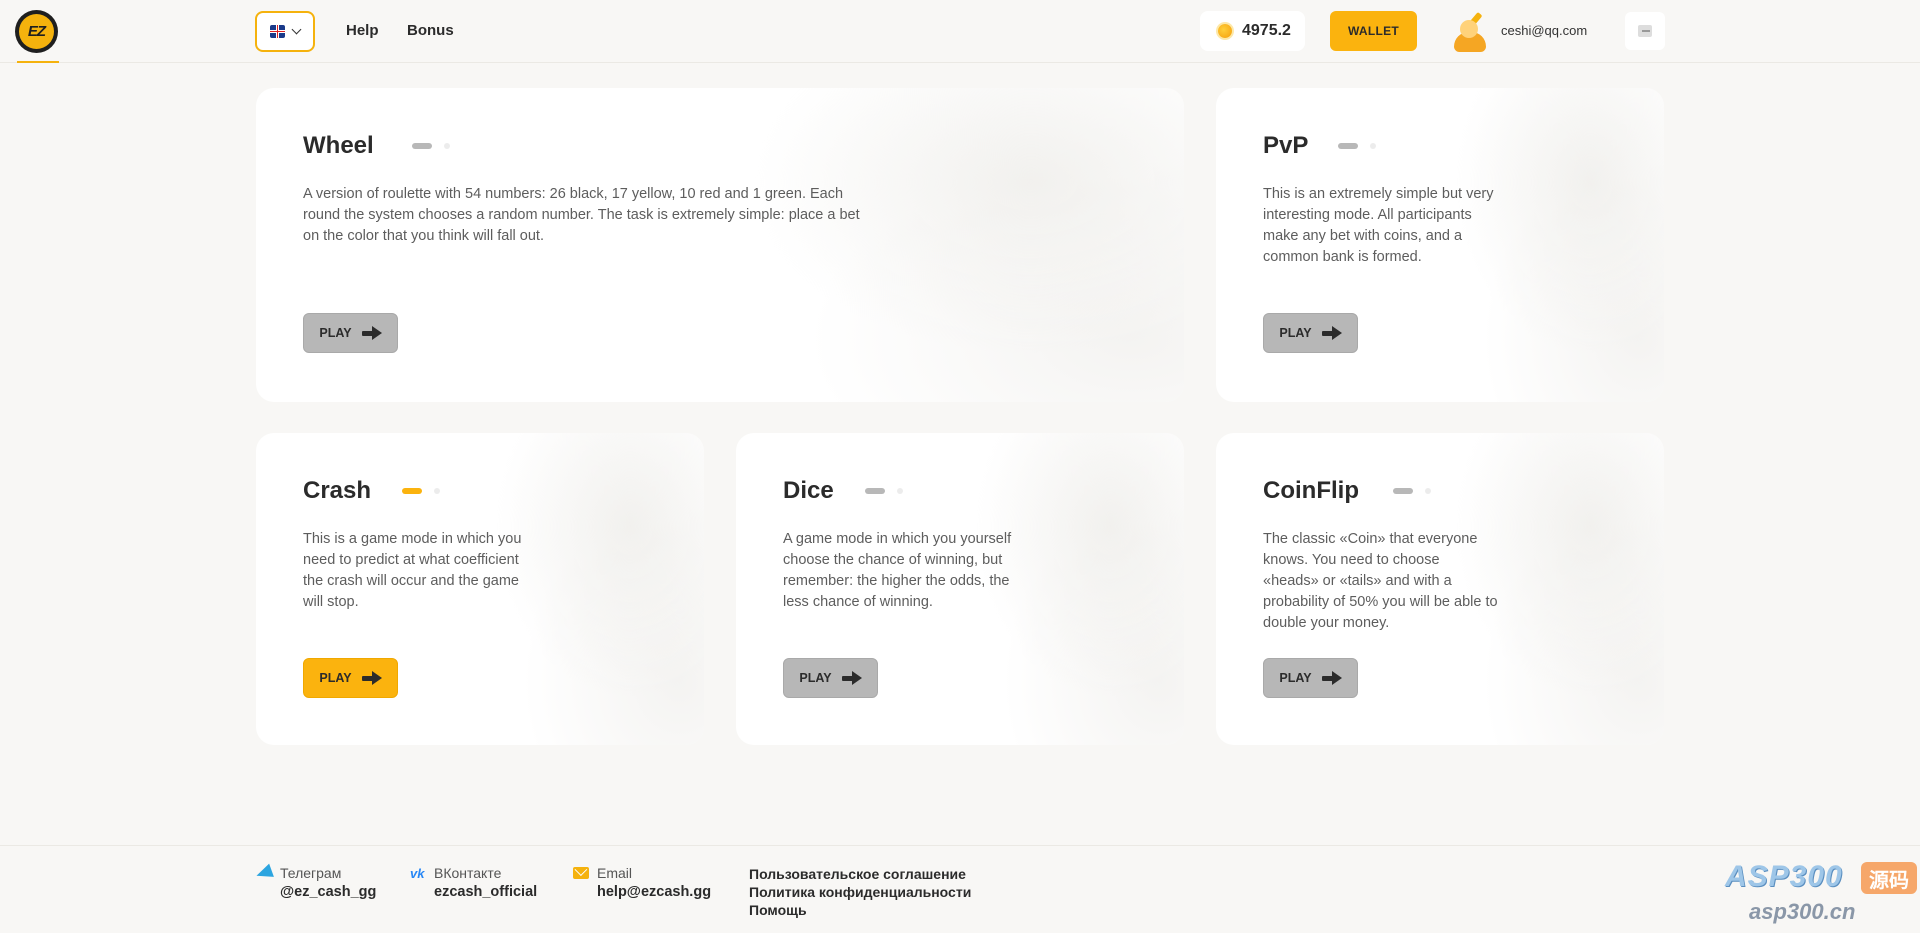  What do you see at coordinates (277, 31) in the screenshot?
I see `uk-flag-icon` at bounding box center [277, 31].